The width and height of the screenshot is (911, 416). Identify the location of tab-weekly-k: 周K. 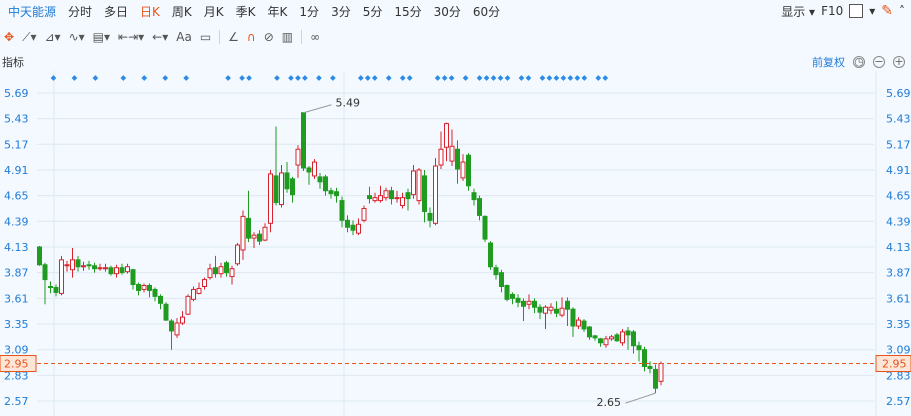
(182, 11).